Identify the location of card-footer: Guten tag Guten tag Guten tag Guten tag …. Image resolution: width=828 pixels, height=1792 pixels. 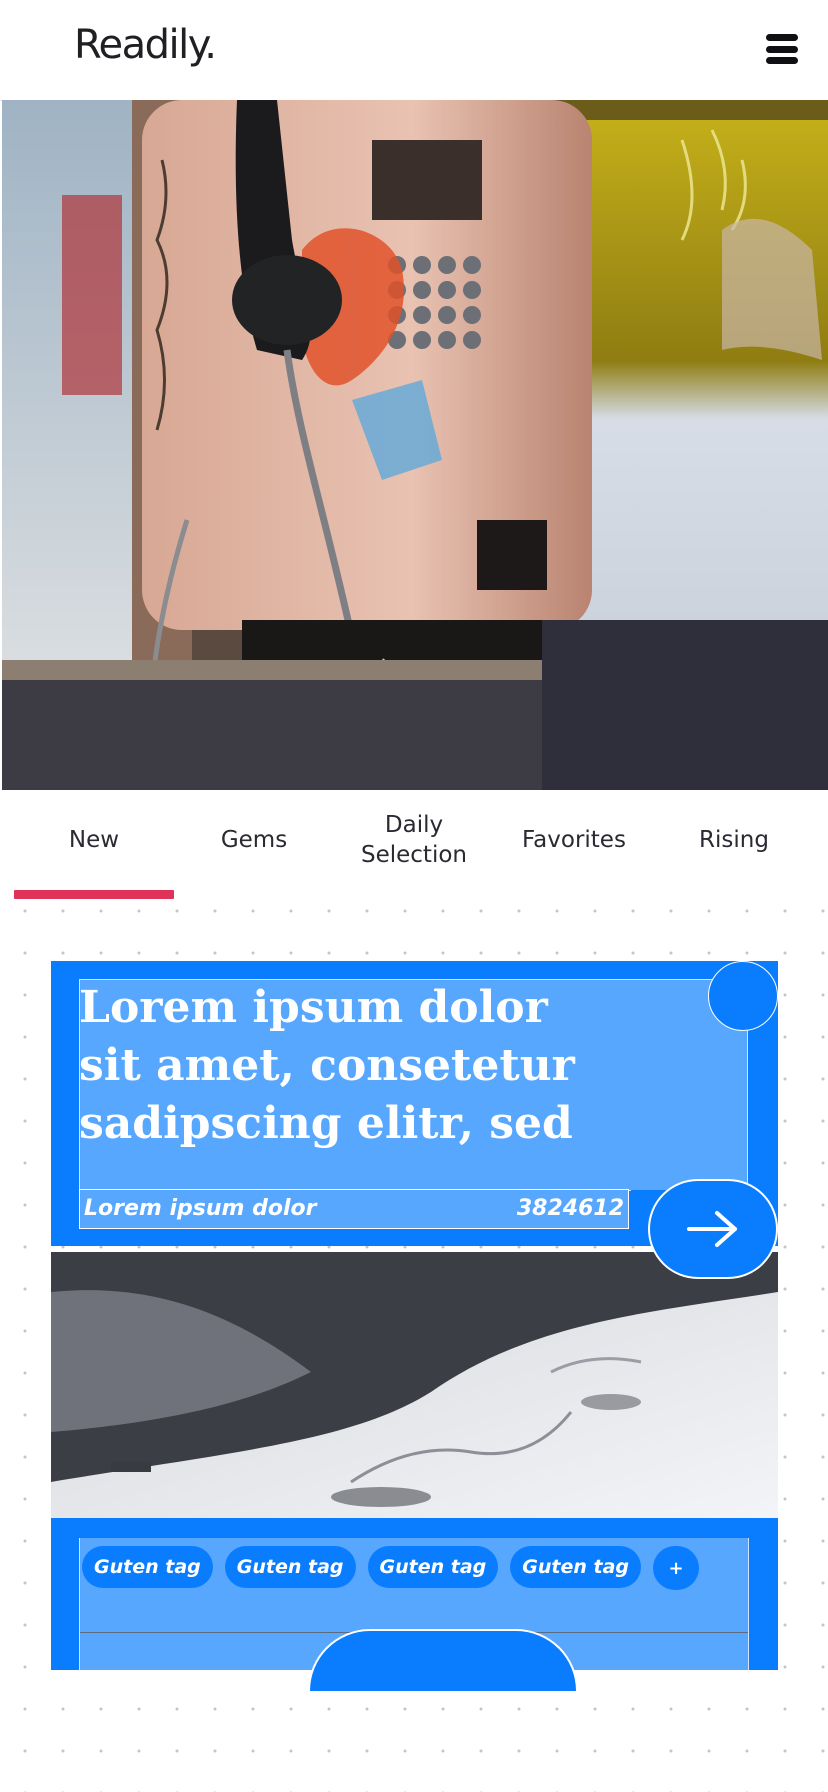
(414, 1604).